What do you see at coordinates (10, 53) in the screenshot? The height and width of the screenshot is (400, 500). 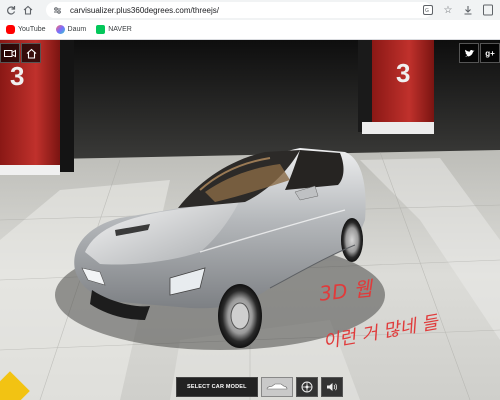 I see `camera-icon` at bounding box center [10, 53].